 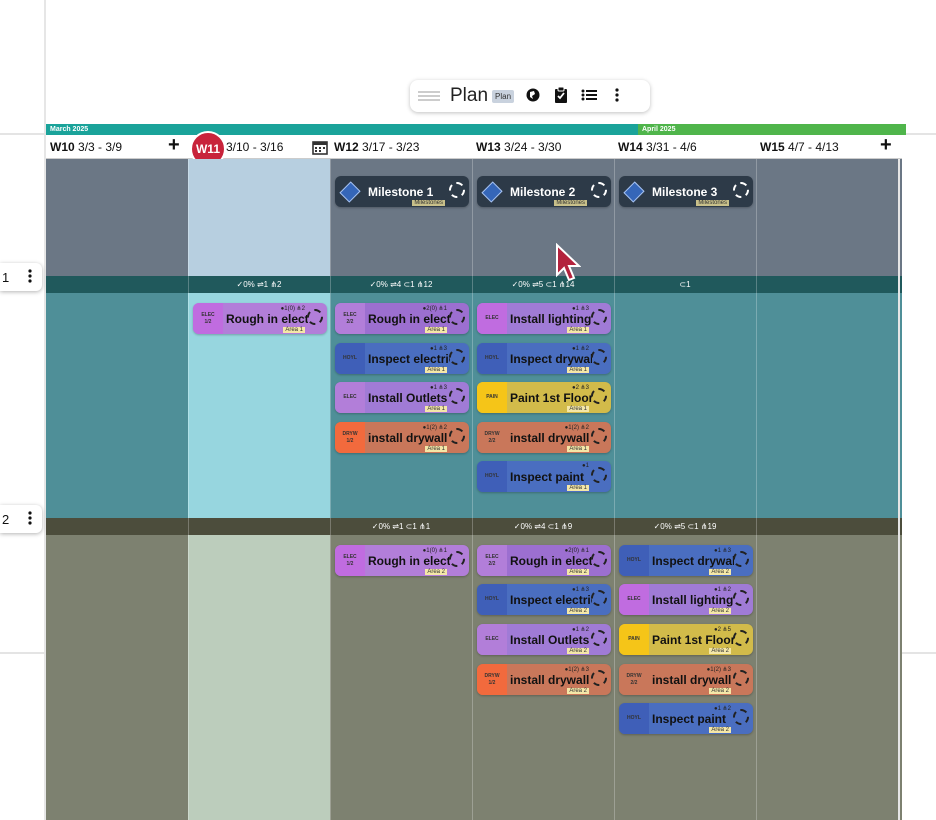 I want to click on task-name: install drywall, so click(x=408, y=438).